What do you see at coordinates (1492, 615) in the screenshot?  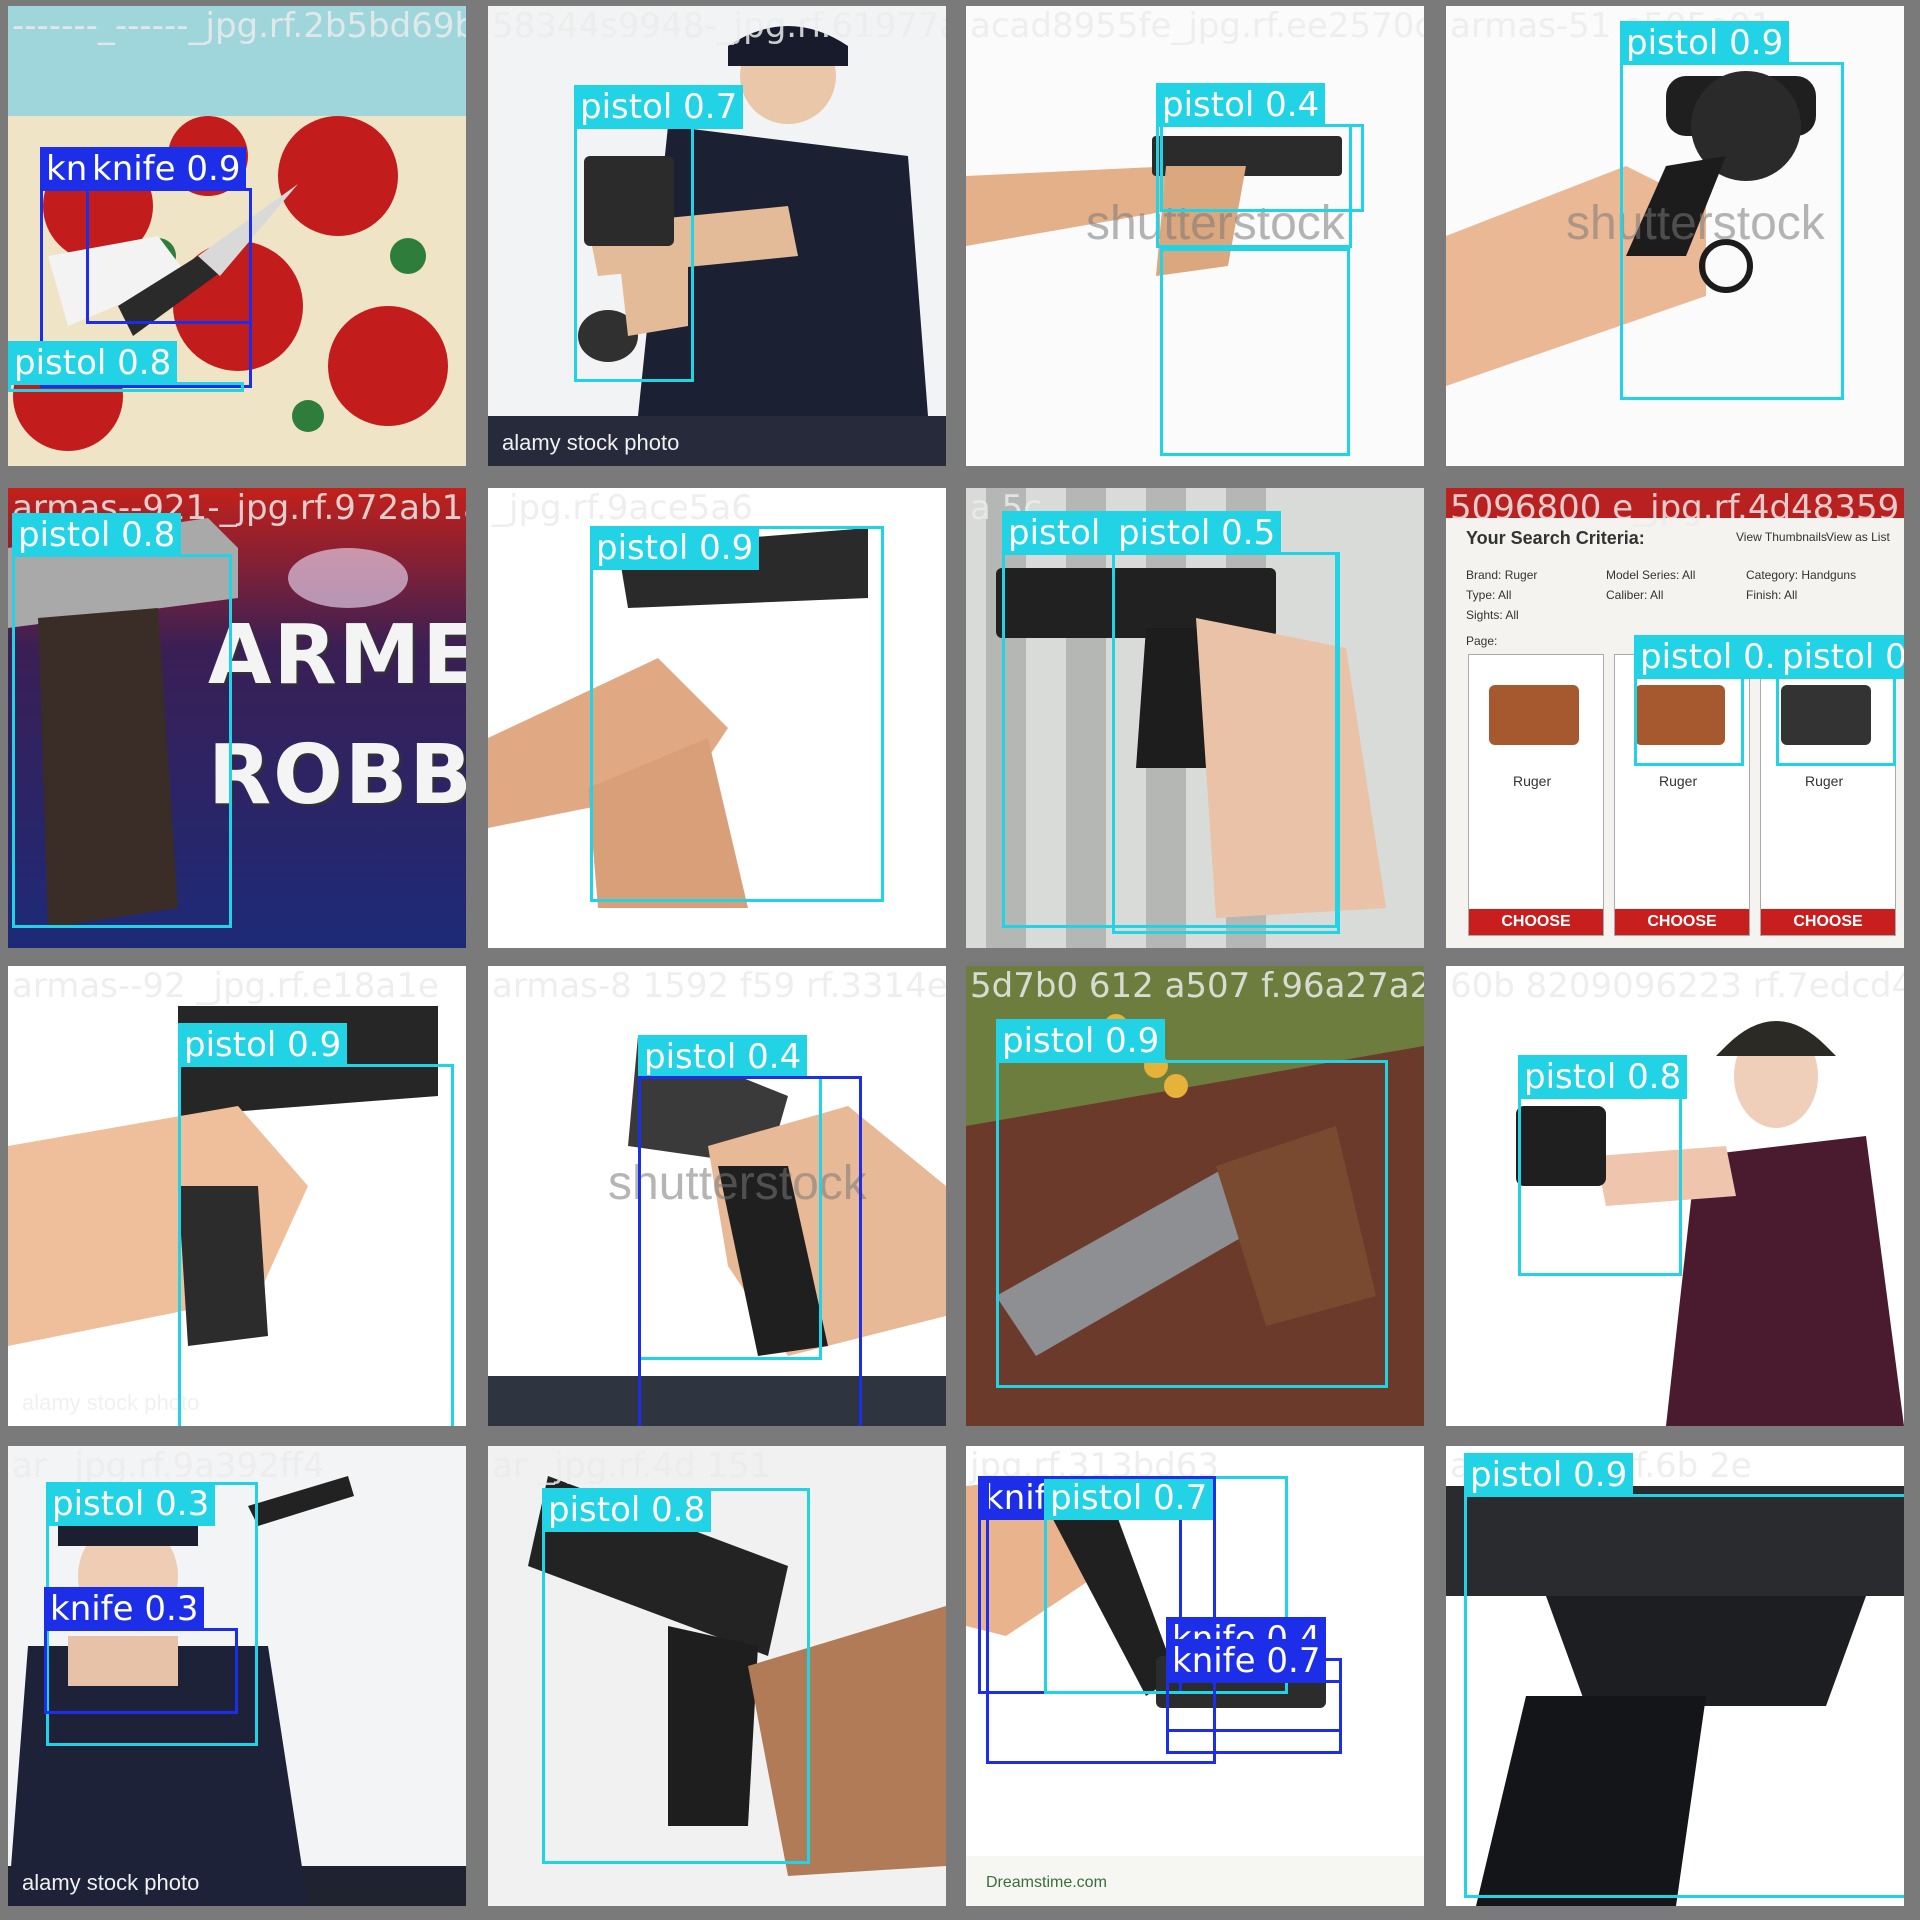 I see `store-criteria: Sights: All` at bounding box center [1492, 615].